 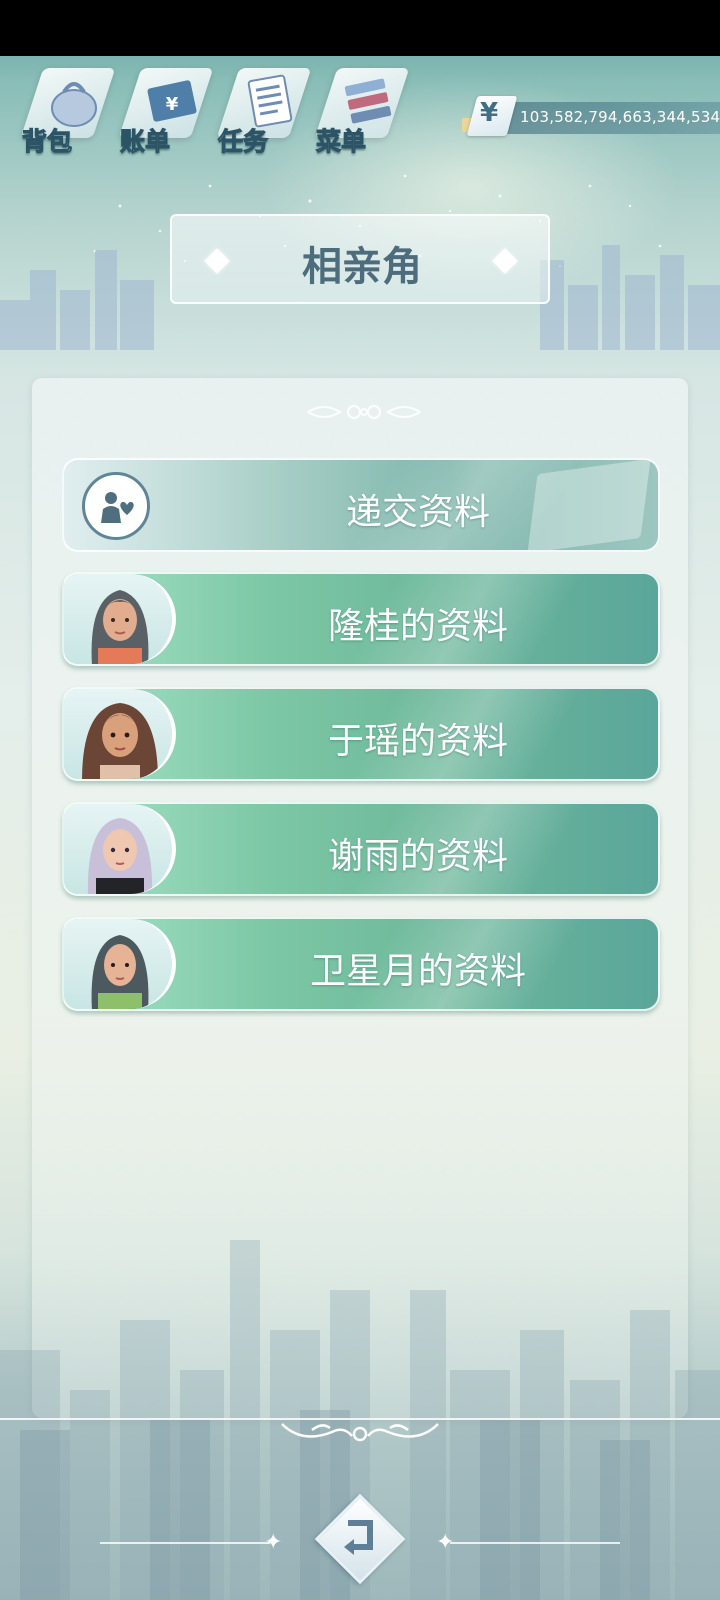 I want to click on yen-icon: ¥, so click(x=489, y=113).